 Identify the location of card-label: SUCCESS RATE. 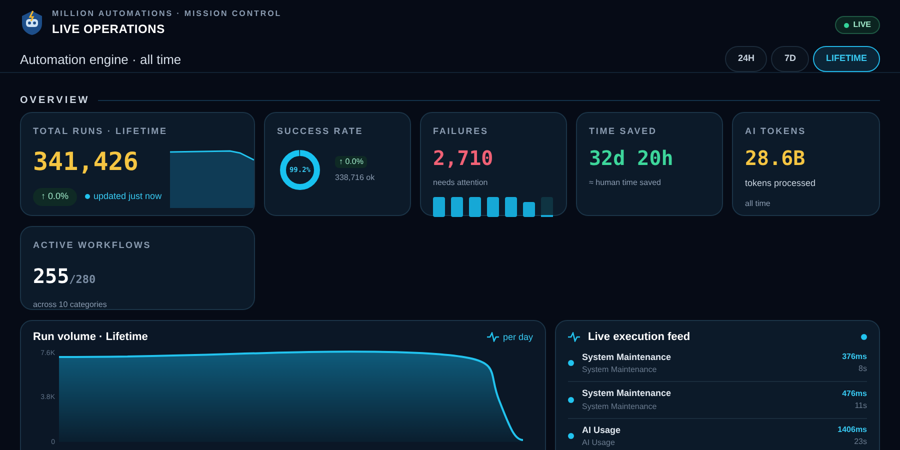
(320, 131).